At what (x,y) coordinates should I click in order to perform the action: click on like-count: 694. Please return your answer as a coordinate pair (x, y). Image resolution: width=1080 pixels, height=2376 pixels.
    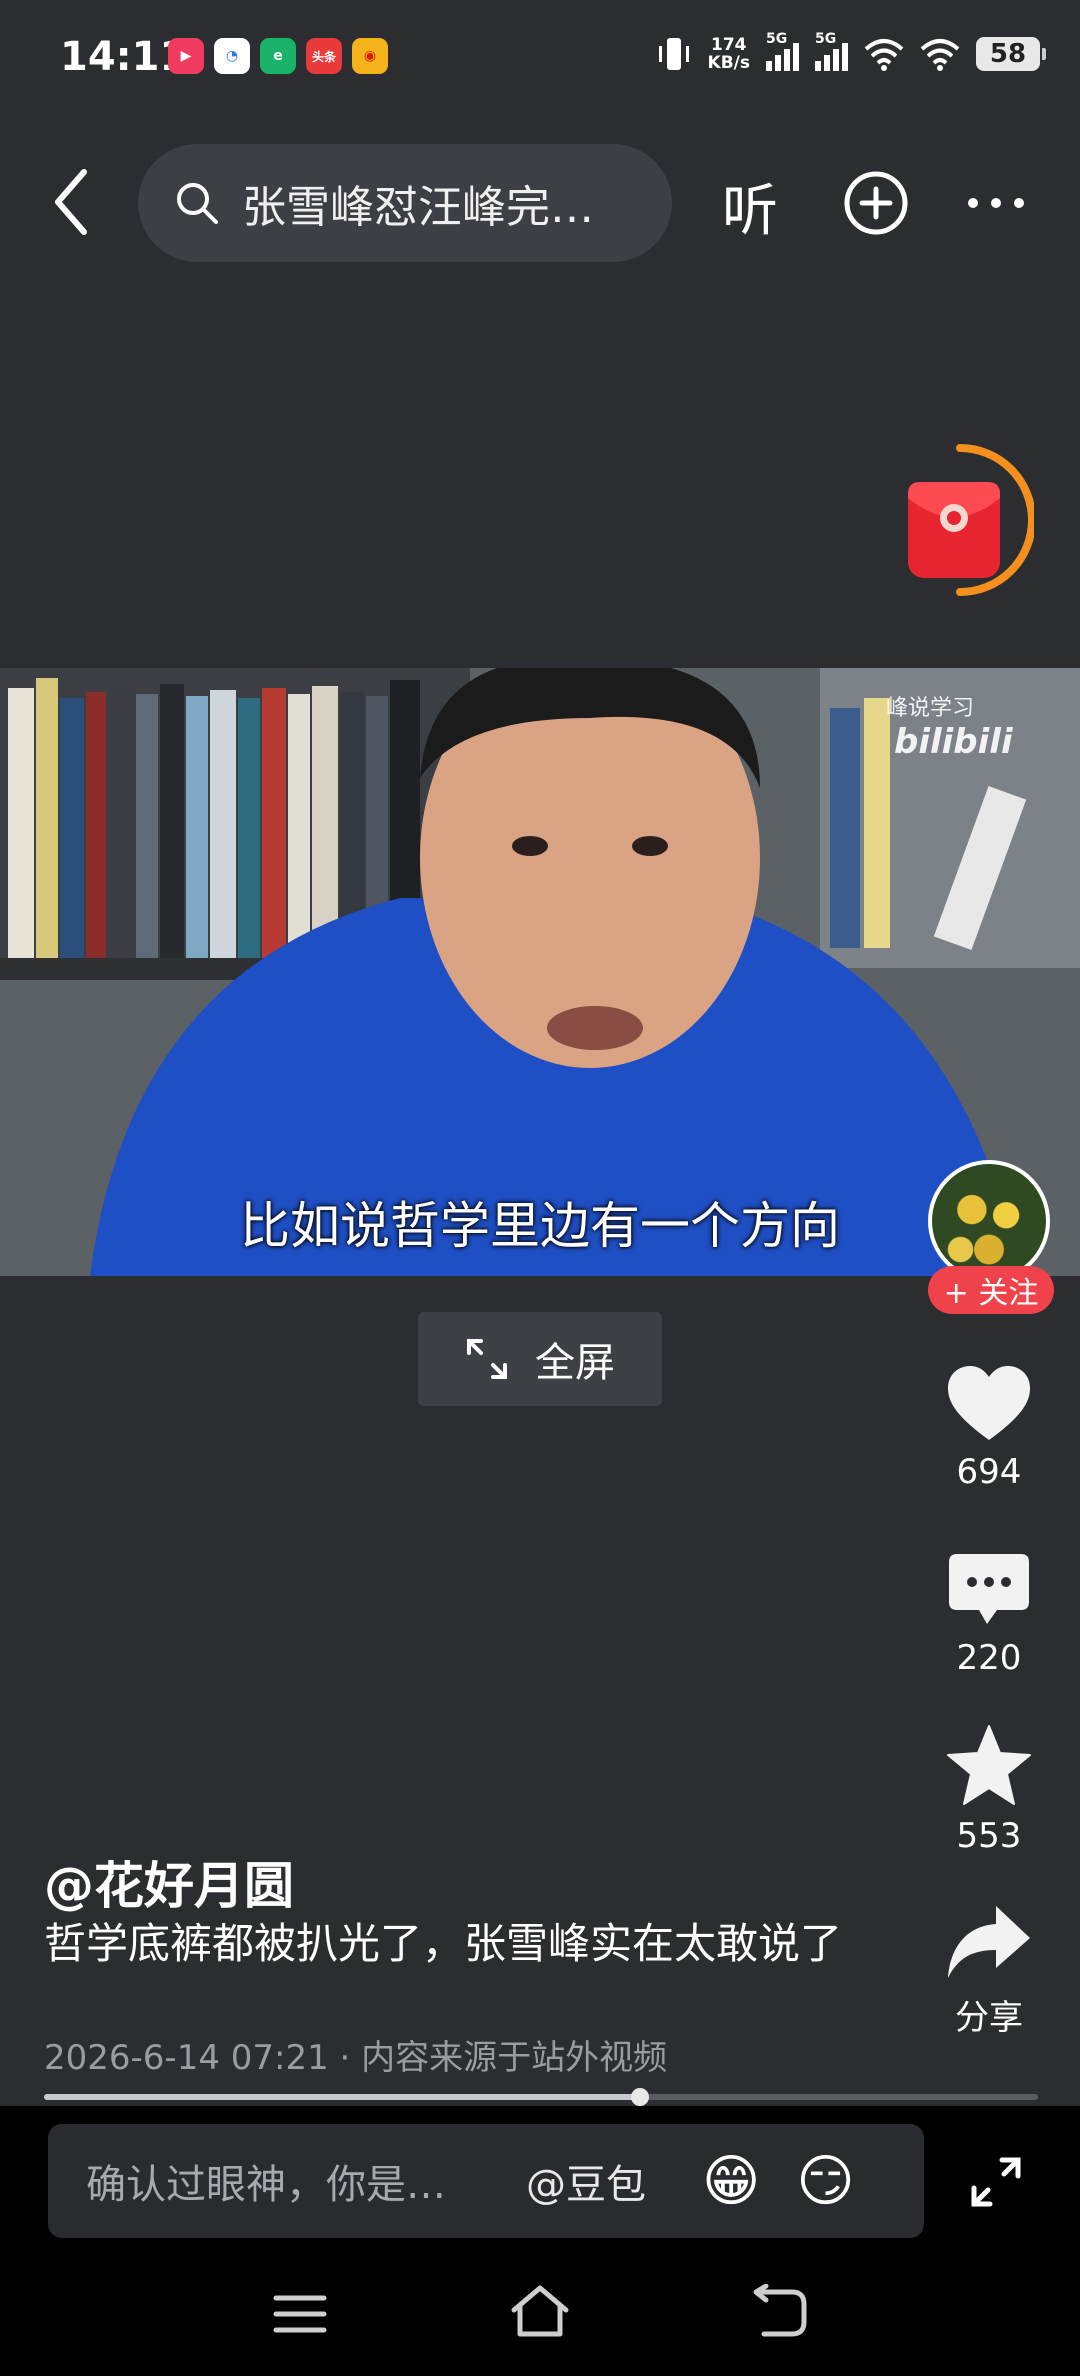
    Looking at the image, I should click on (989, 1472).